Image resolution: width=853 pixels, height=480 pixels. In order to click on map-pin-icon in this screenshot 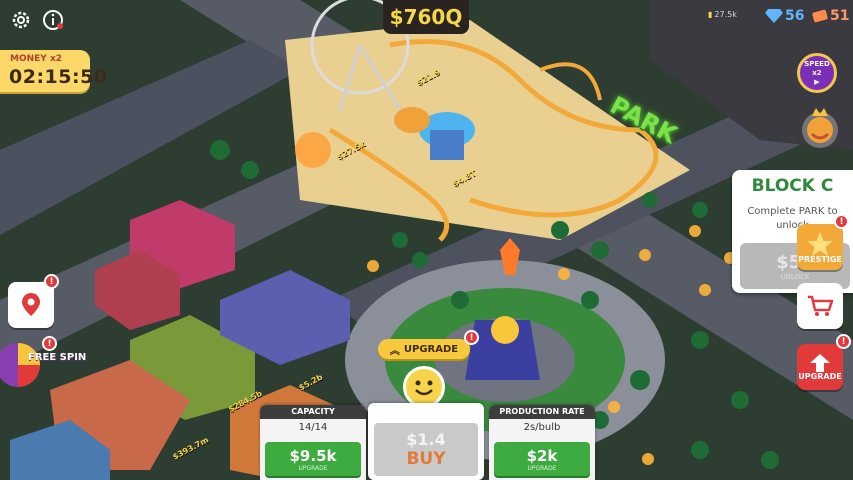, I will do `click(31, 304)`.